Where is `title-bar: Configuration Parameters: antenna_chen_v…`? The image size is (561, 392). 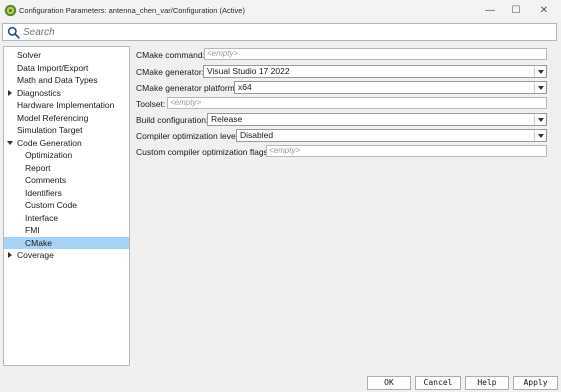
title-bar: Configuration Parameters: antenna_chen_v… is located at coordinates (280, 11).